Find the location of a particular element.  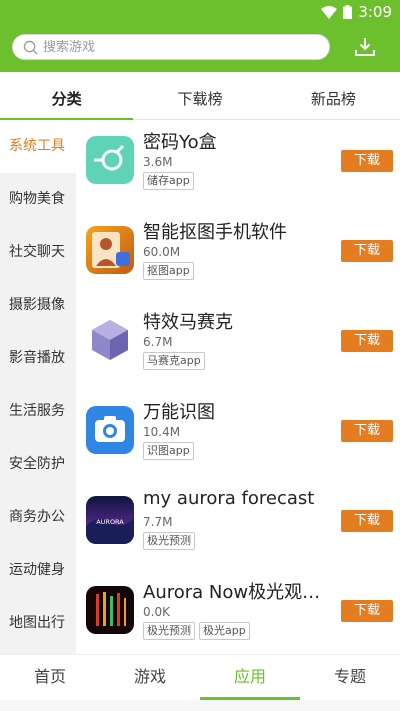

tab-download-rank: 下载榜 is located at coordinates (199, 99).